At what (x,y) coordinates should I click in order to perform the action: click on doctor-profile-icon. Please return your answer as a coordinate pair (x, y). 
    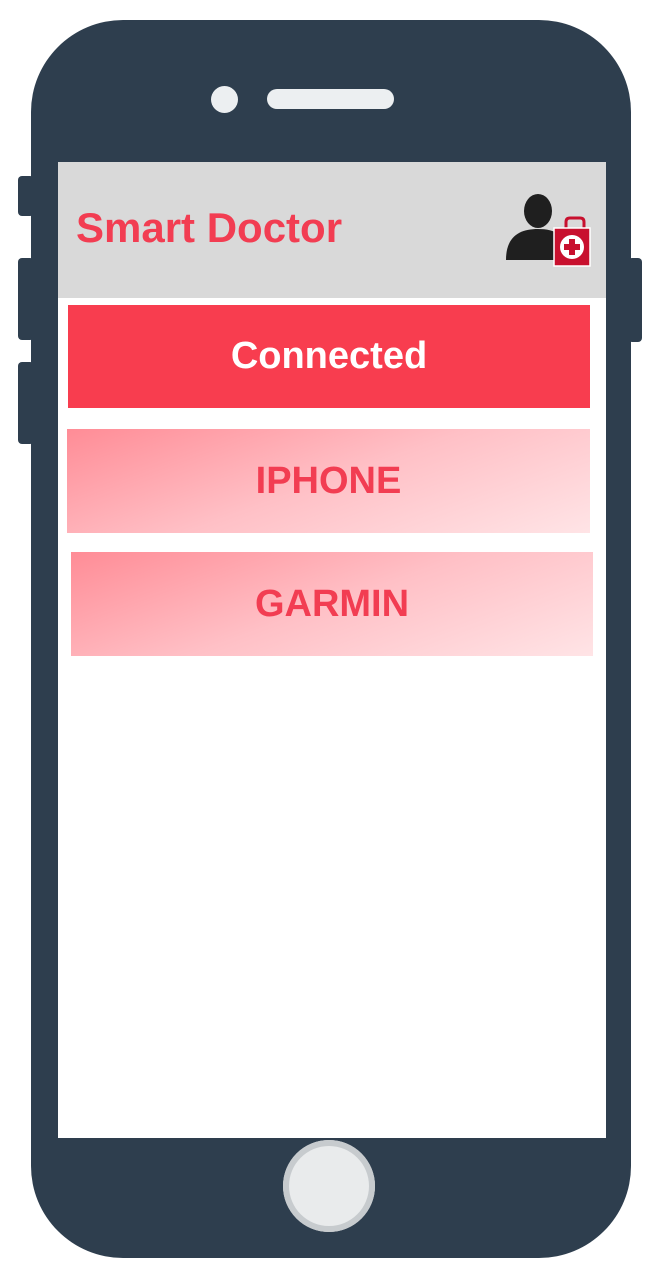
    Looking at the image, I should click on (546, 227).